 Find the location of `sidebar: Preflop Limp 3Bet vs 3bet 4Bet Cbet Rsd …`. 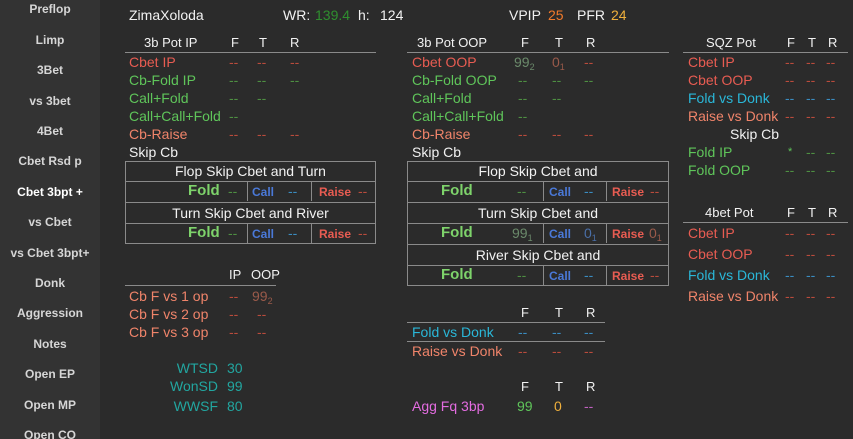

sidebar: Preflop Limp 3Bet vs 3bet 4Bet Cbet Rsd … is located at coordinates (50, 219).